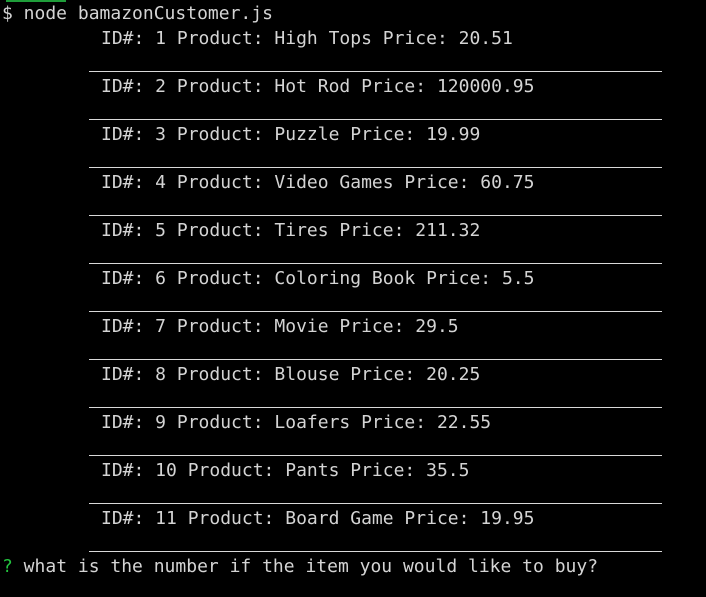  Describe the element at coordinates (353, 98) in the screenshot. I see `product-row: ID#: 2 Product: Hot Rod Price: 120000.95` at that location.